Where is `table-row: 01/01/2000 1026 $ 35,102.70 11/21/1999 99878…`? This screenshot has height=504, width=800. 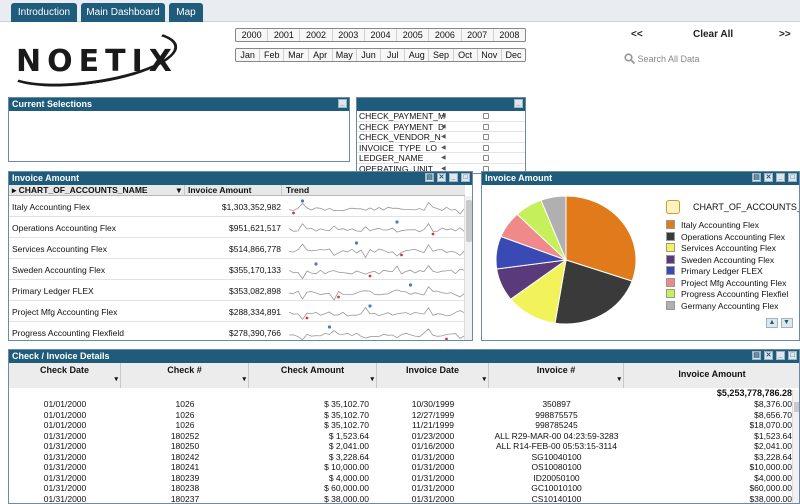
table-row: 01/01/2000 1026 $ 35,102.70 11/21/1999 99878… is located at coordinates (404, 425).